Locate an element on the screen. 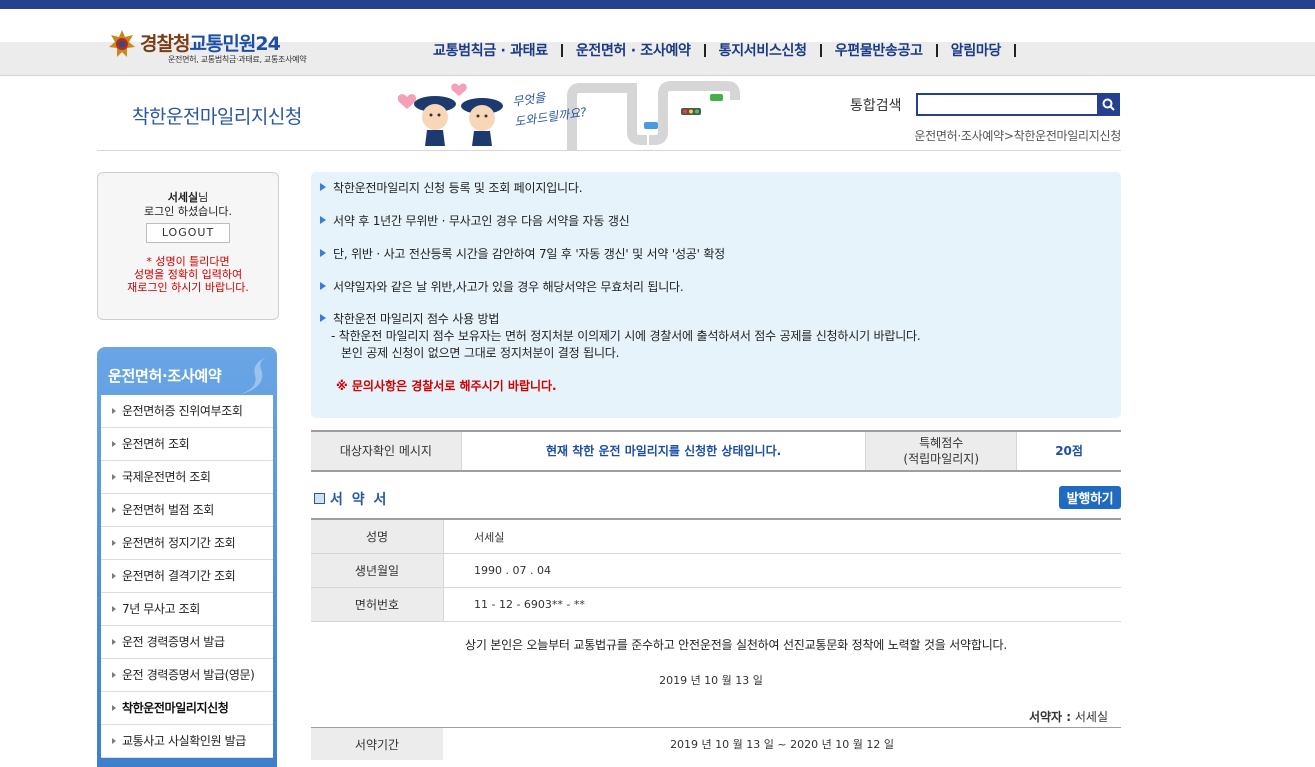 The width and height of the screenshot is (1315, 767). gnb-item-returned-mail: 우편물반송공고 is located at coordinates (879, 50).